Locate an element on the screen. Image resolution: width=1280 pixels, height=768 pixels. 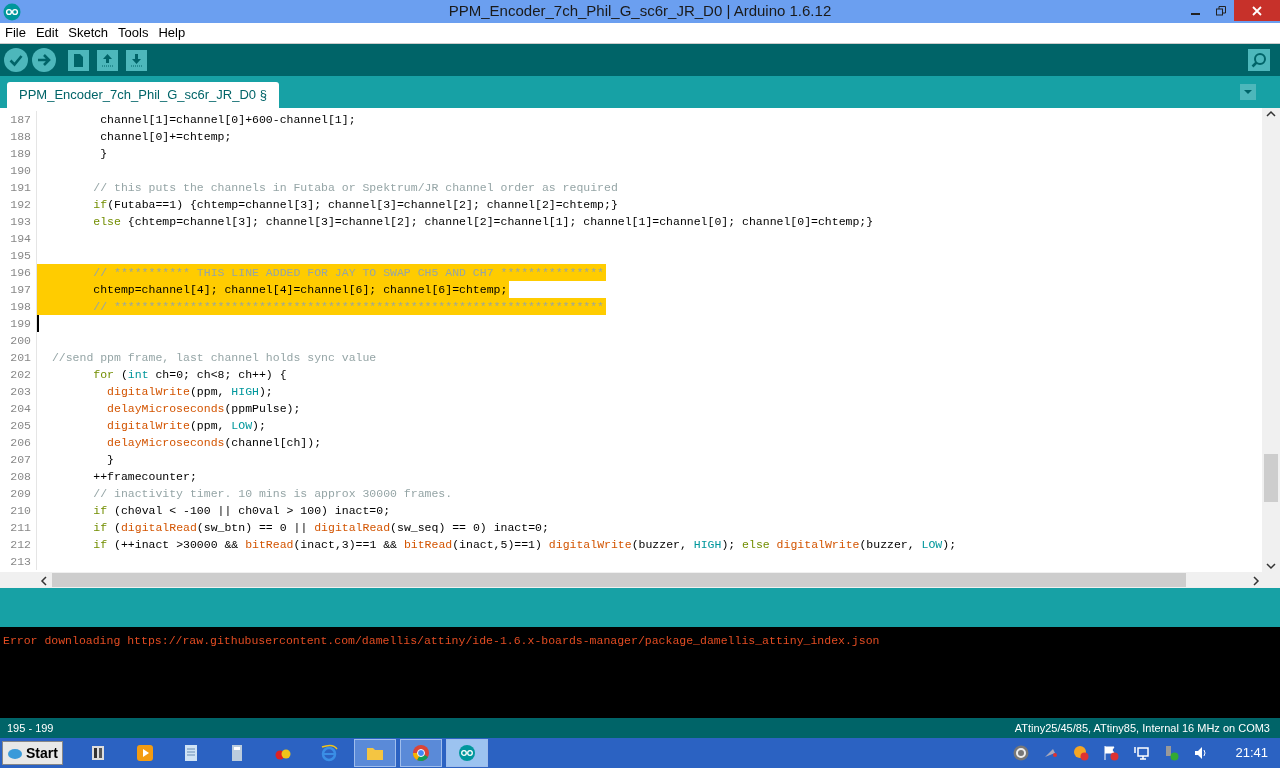
clock-text: 21:41 is located at coordinates (1251, 753).